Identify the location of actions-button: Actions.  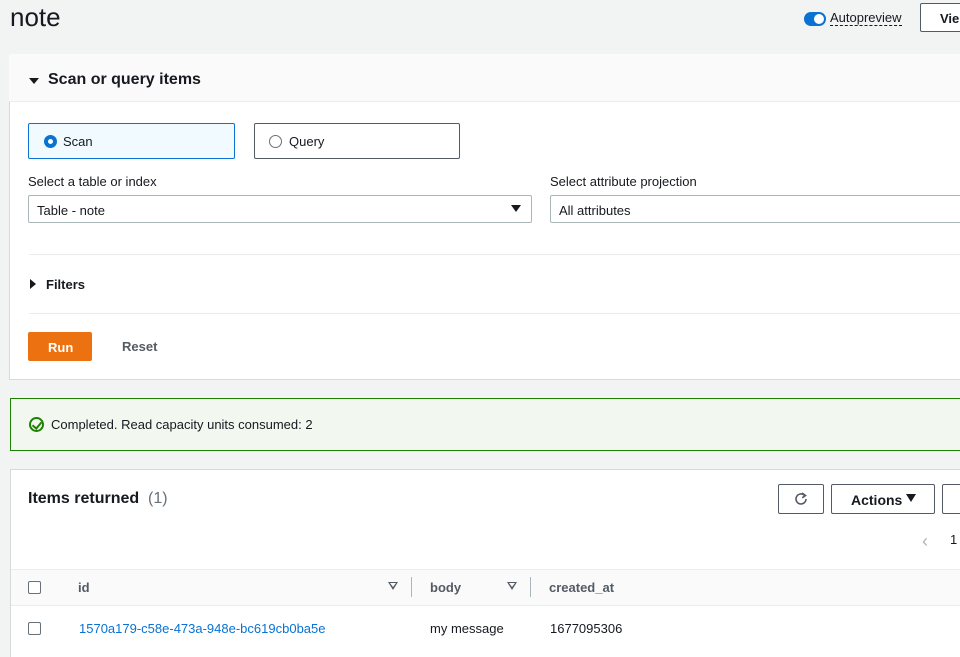
(883, 499).